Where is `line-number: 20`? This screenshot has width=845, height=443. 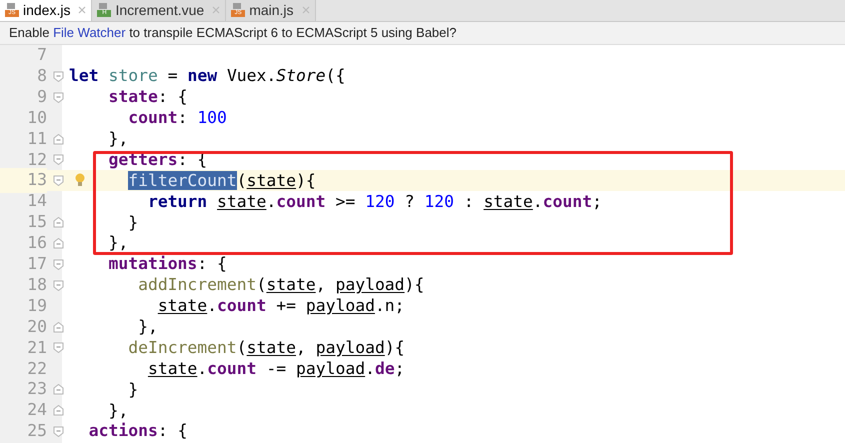 line-number: 20 is located at coordinates (36, 327).